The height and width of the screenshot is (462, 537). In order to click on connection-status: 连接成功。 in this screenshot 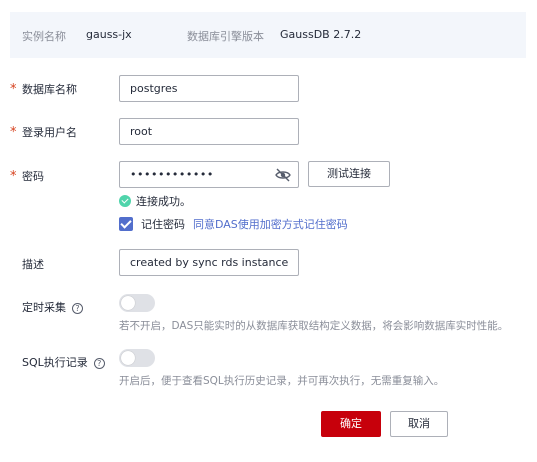, I will do `click(155, 201)`.